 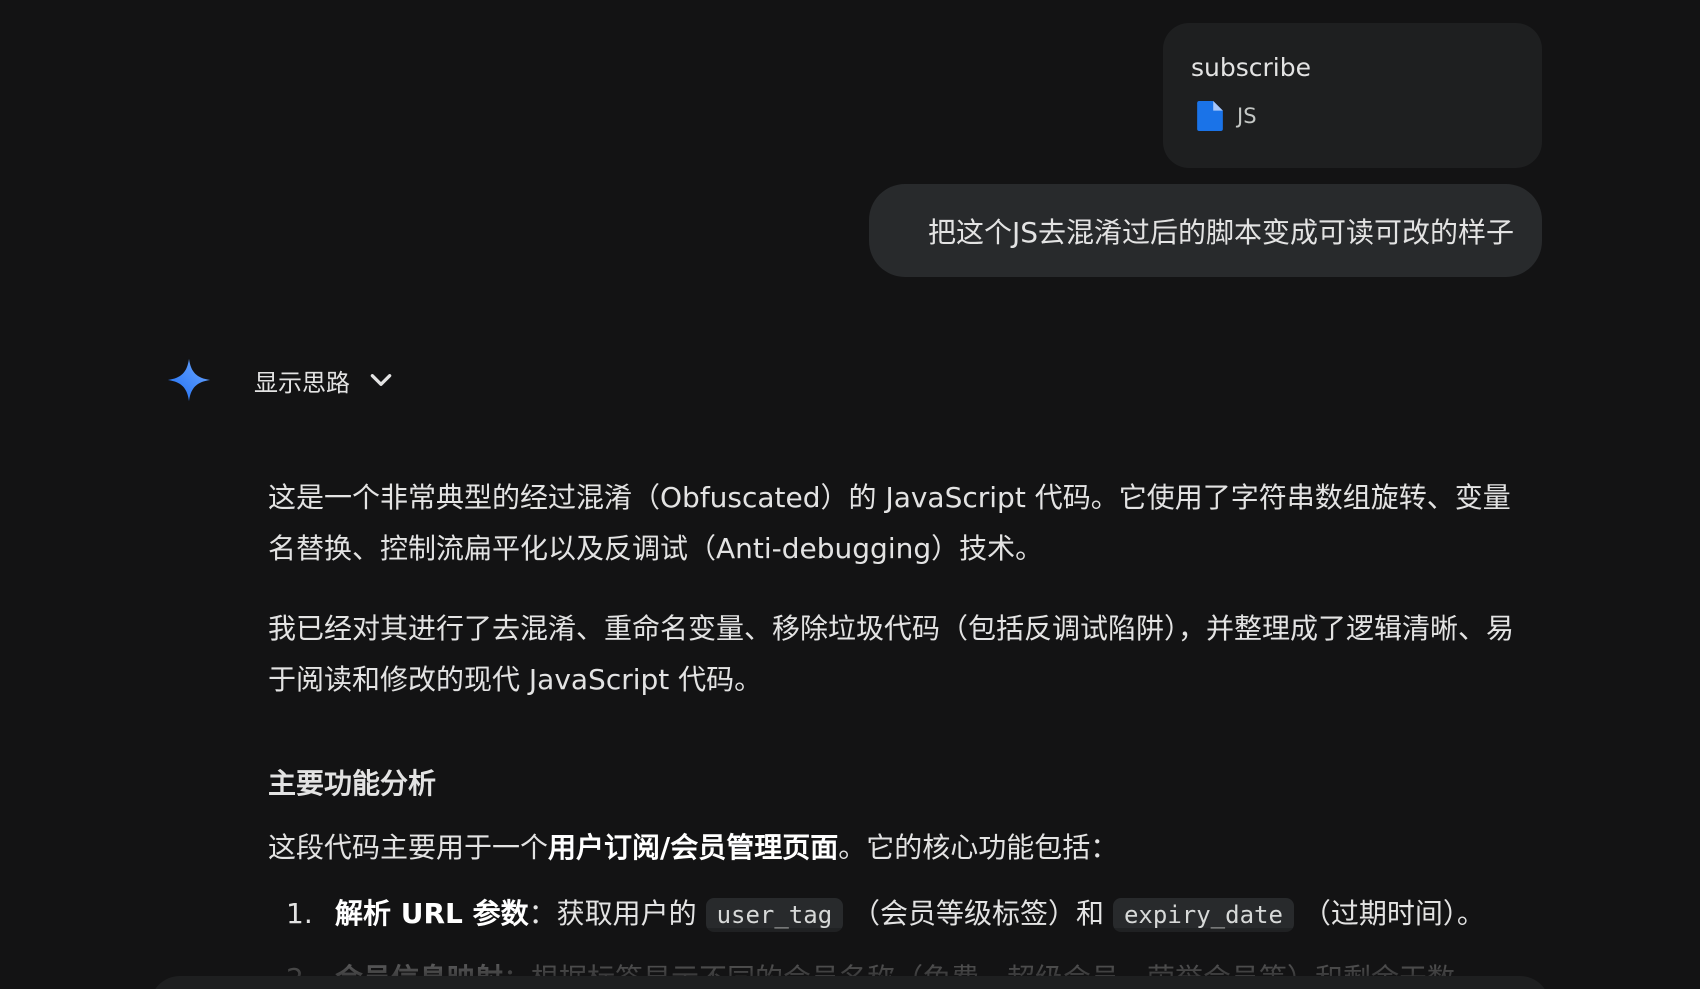 What do you see at coordinates (1251, 67) in the screenshot?
I see `attachment-name: subscribe` at bounding box center [1251, 67].